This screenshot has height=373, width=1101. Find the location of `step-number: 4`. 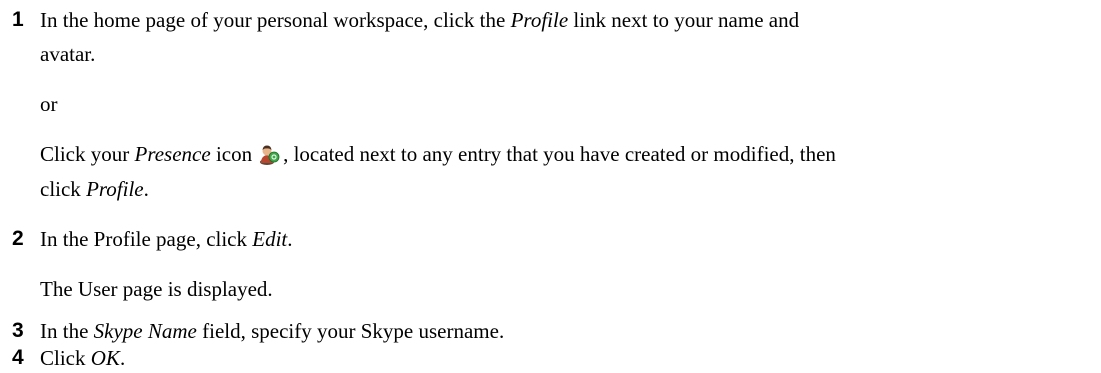

step-number: 4 is located at coordinates (18, 357).